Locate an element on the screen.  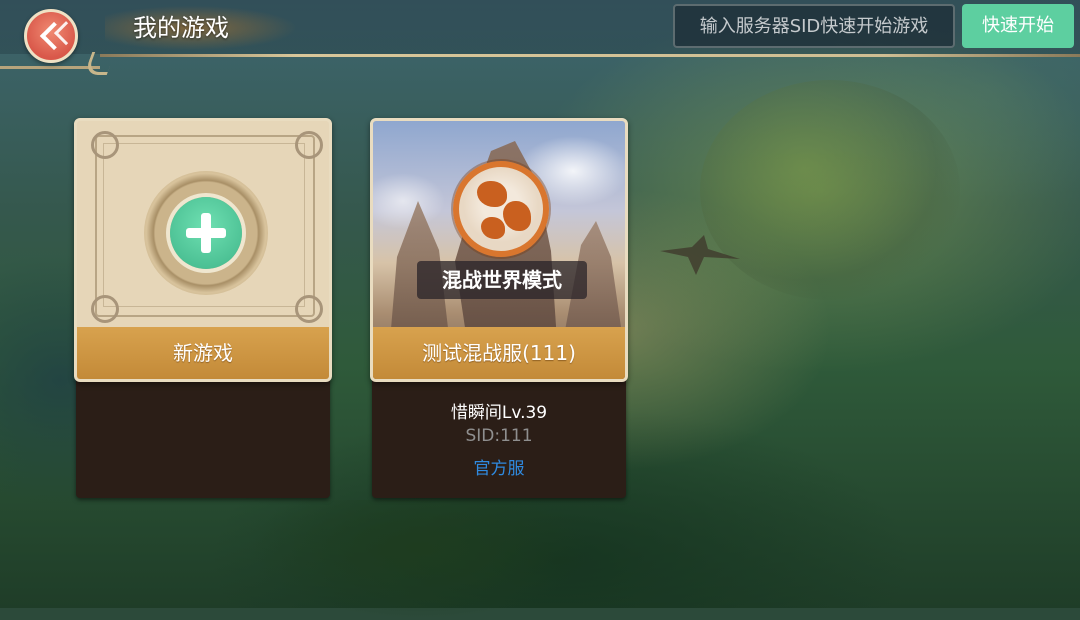
background-island is located at coordinates (420, 560).